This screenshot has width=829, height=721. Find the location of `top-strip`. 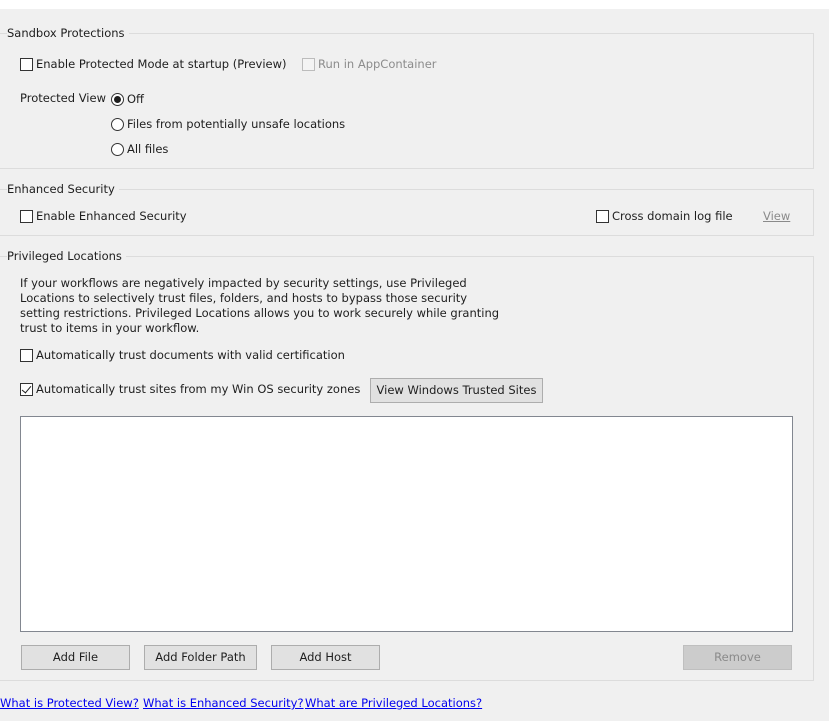

top-strip is located at coordinates (414, 4).